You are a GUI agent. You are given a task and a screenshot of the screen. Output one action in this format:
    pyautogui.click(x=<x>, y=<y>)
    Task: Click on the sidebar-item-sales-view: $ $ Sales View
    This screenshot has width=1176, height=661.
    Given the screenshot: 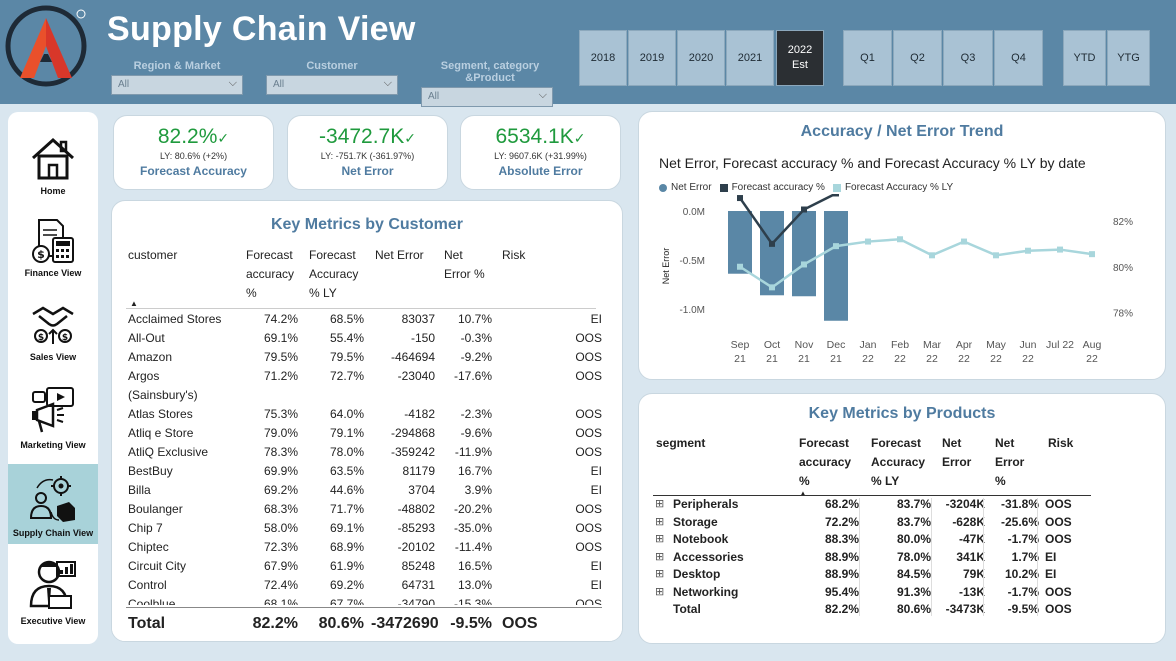 What is the action you would take?
    pyautogui.click(x=53, y=328)
    